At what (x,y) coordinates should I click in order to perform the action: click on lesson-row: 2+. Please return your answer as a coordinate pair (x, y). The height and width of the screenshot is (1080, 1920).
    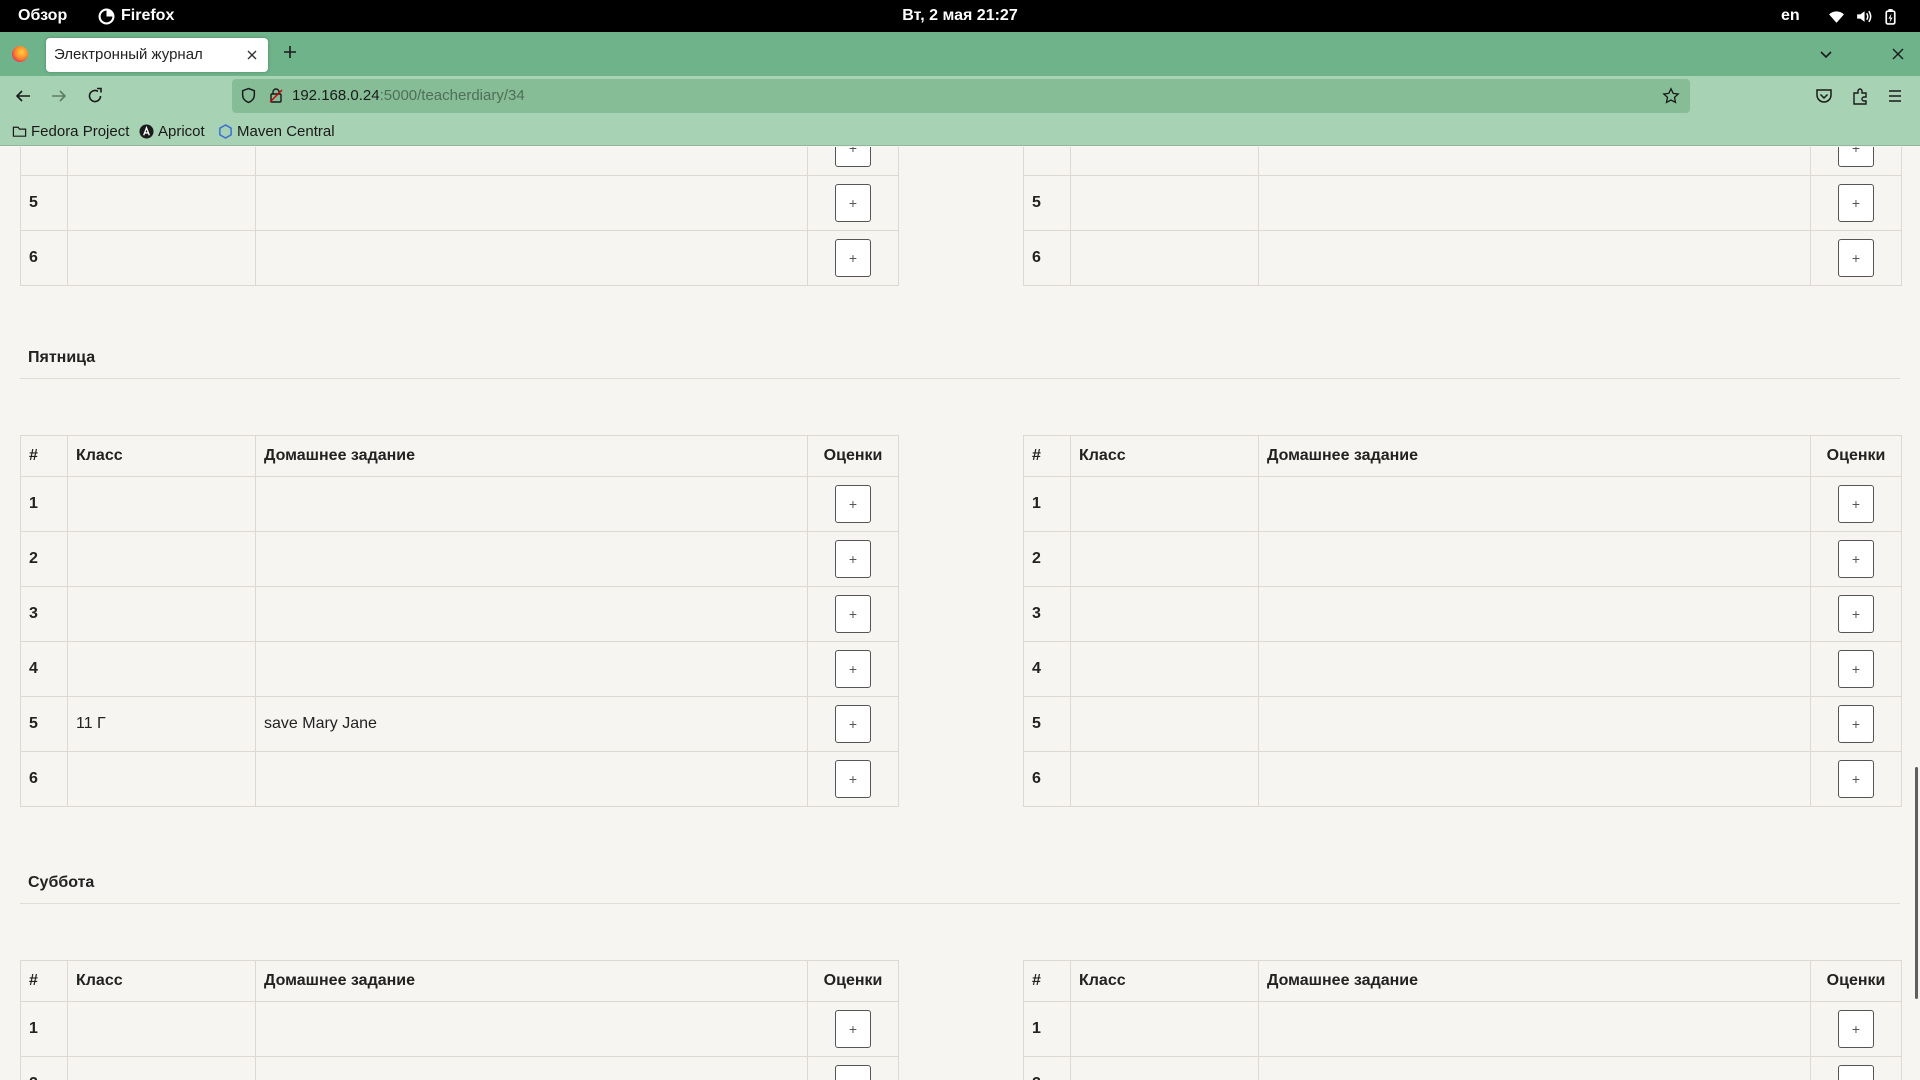
    Looking at the image, I should click on (1462, 559).